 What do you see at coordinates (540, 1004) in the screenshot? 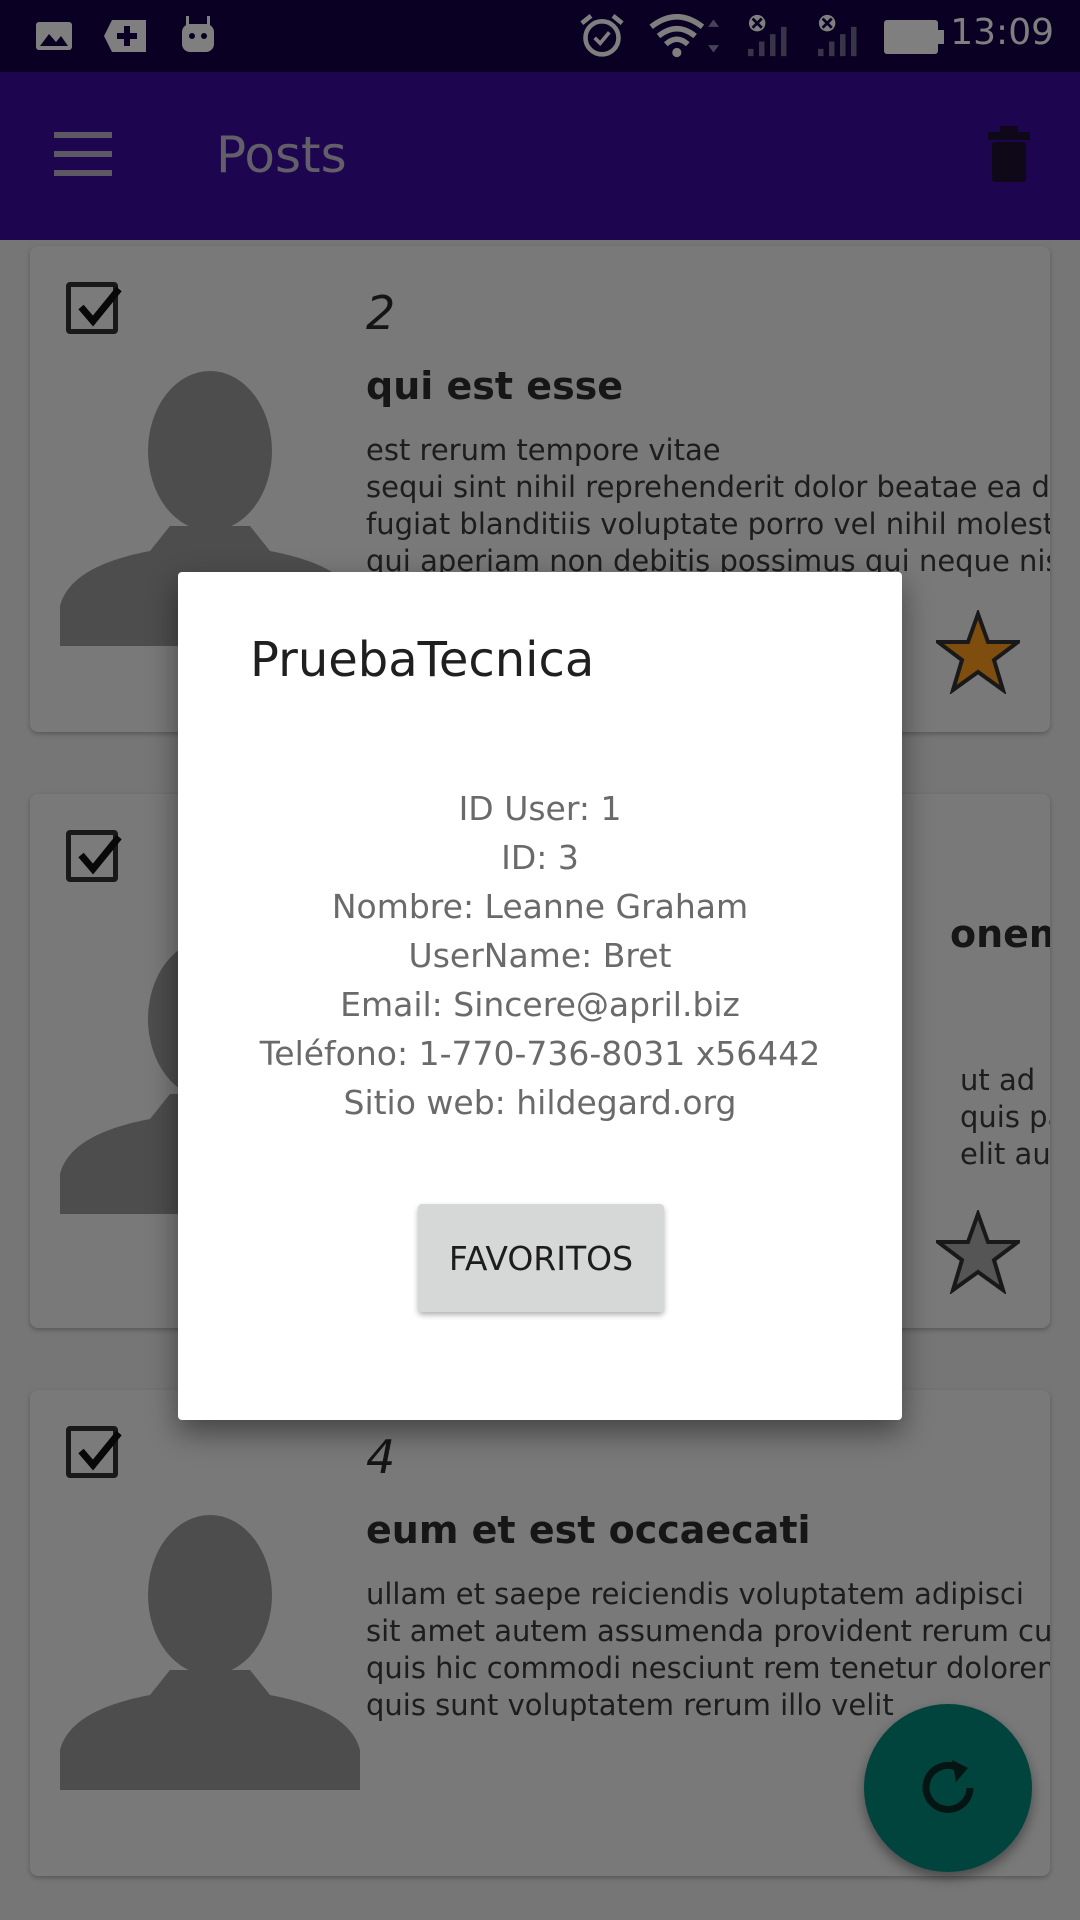
I see `email-line: Email: Sincere@april.biz` at bounding box center [540, 1004].